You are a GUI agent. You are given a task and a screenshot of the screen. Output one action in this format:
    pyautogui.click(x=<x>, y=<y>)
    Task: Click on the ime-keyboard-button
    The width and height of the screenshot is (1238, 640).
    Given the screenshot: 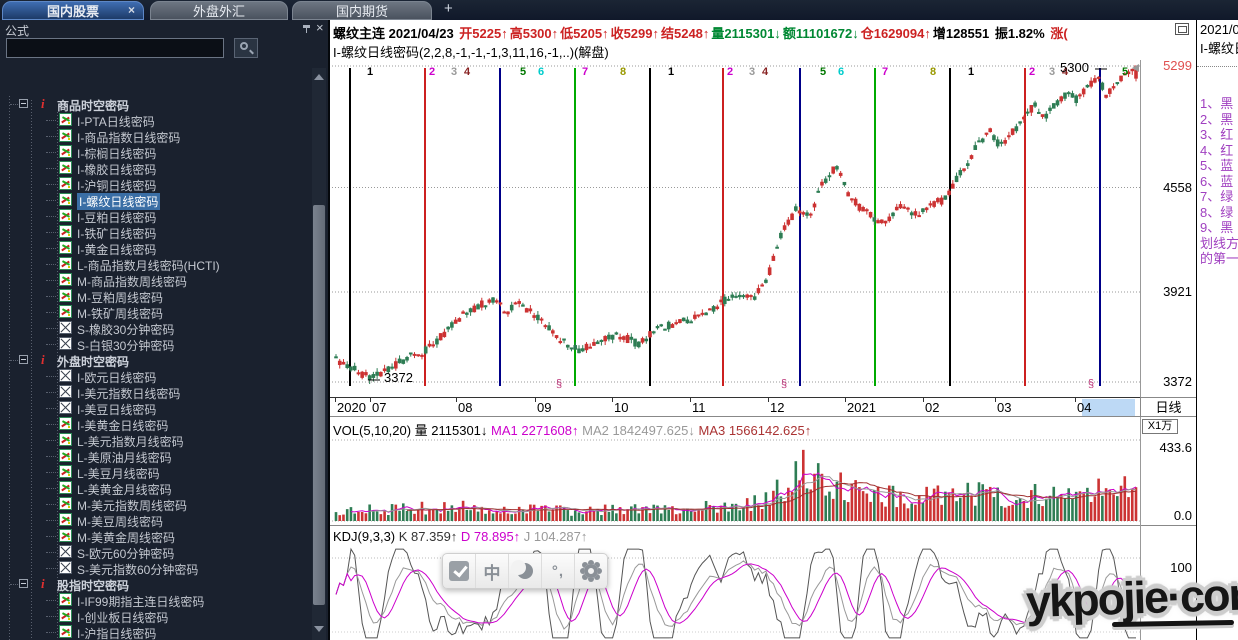 What is the action you would take?
    pyautogui.click(x=459, y=571)
    